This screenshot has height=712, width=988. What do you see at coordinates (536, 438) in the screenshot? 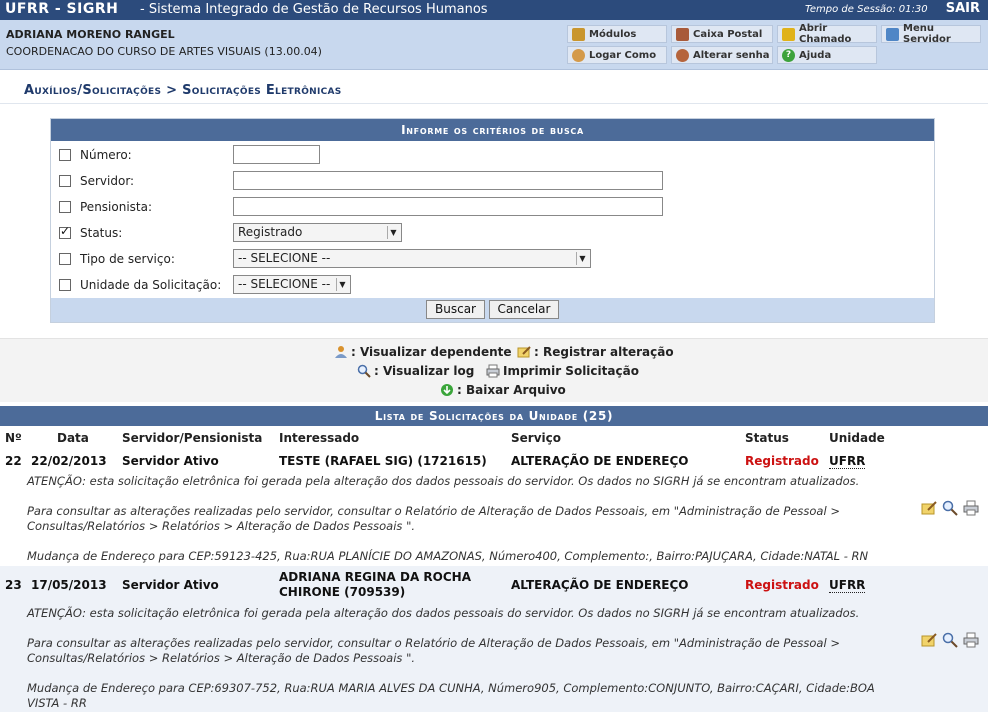
I see `column-header: Serviço` at bounding box center [536, 438].